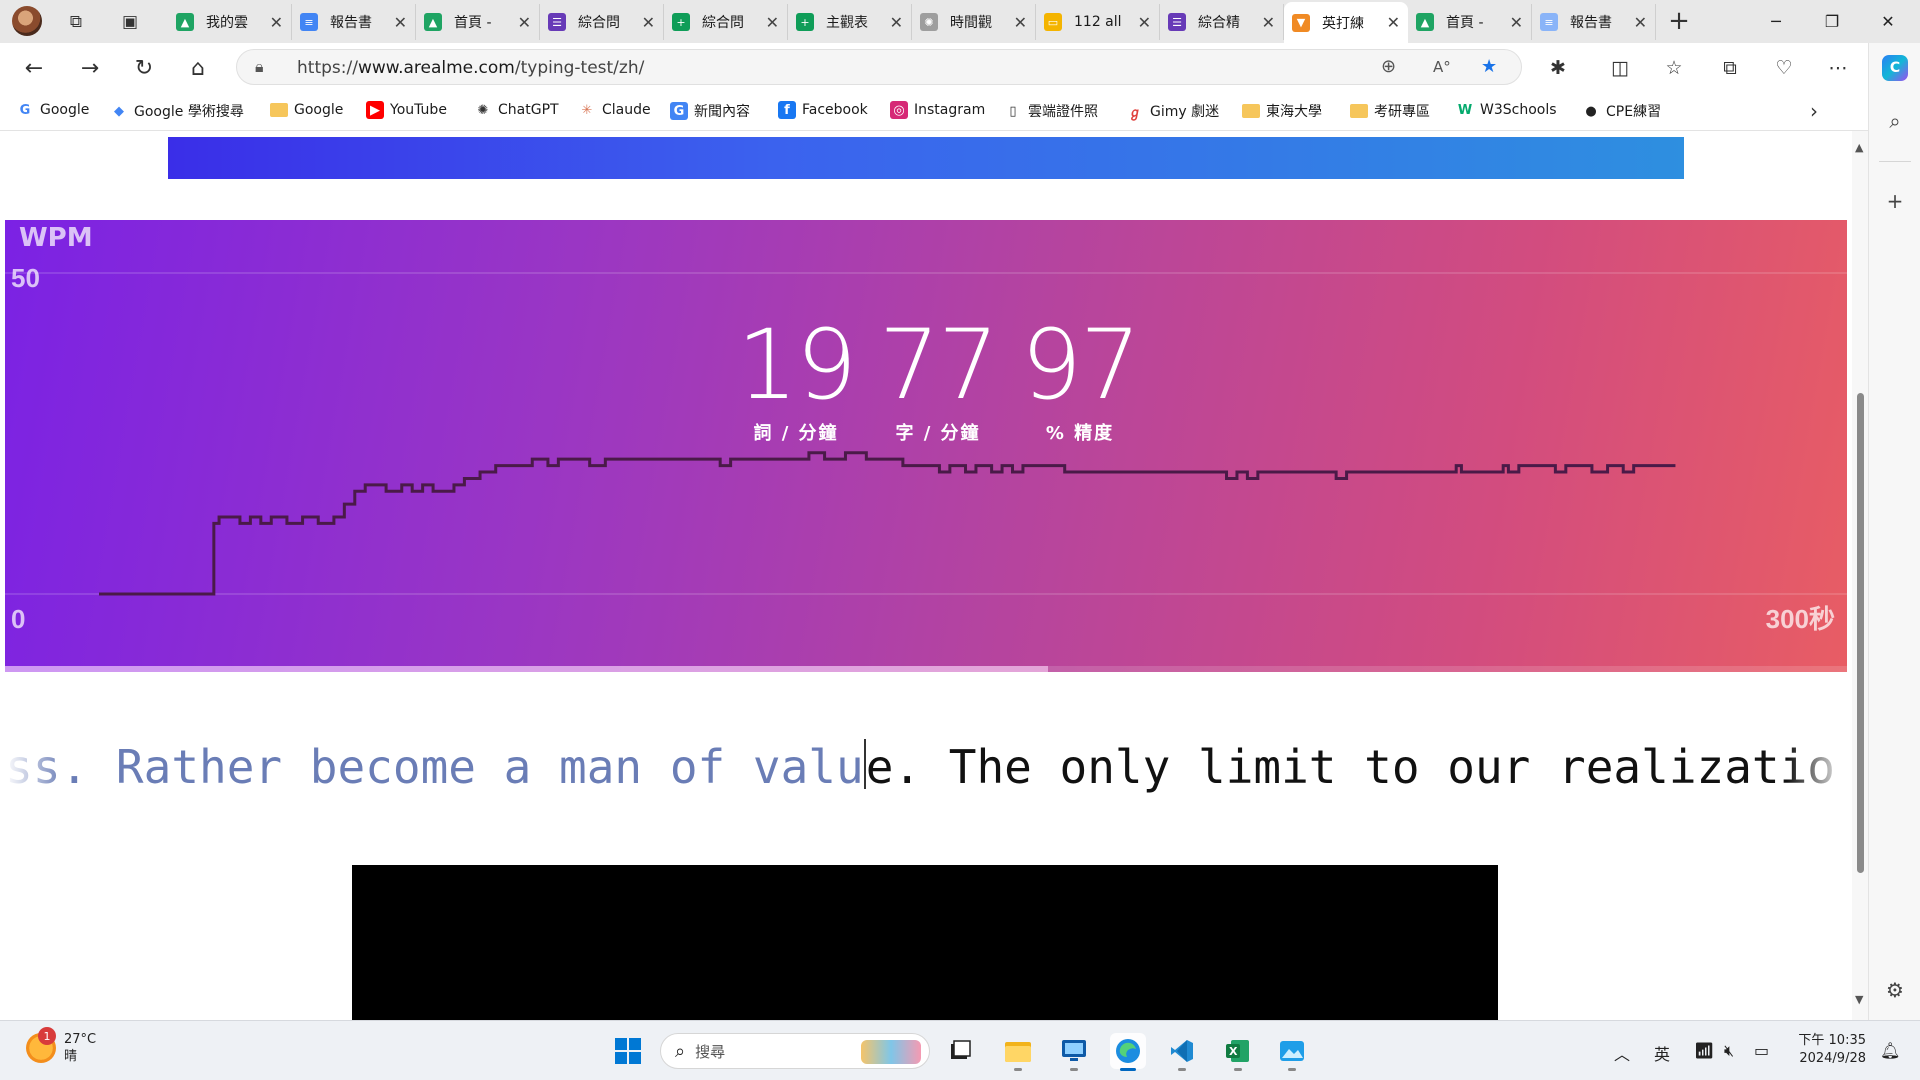 The image size is (1920, 1080). Describe the element at coordinates (1018, 1069) in the screenshot. I see `running-indicator` at that location.